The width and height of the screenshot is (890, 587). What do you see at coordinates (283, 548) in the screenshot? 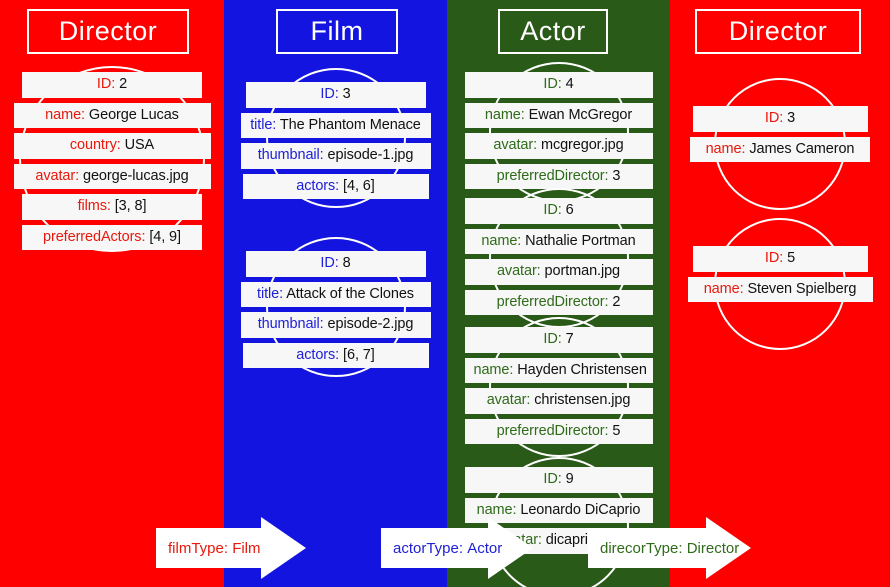
I see `arrow-head-icon` at bounding box center [283, 548].